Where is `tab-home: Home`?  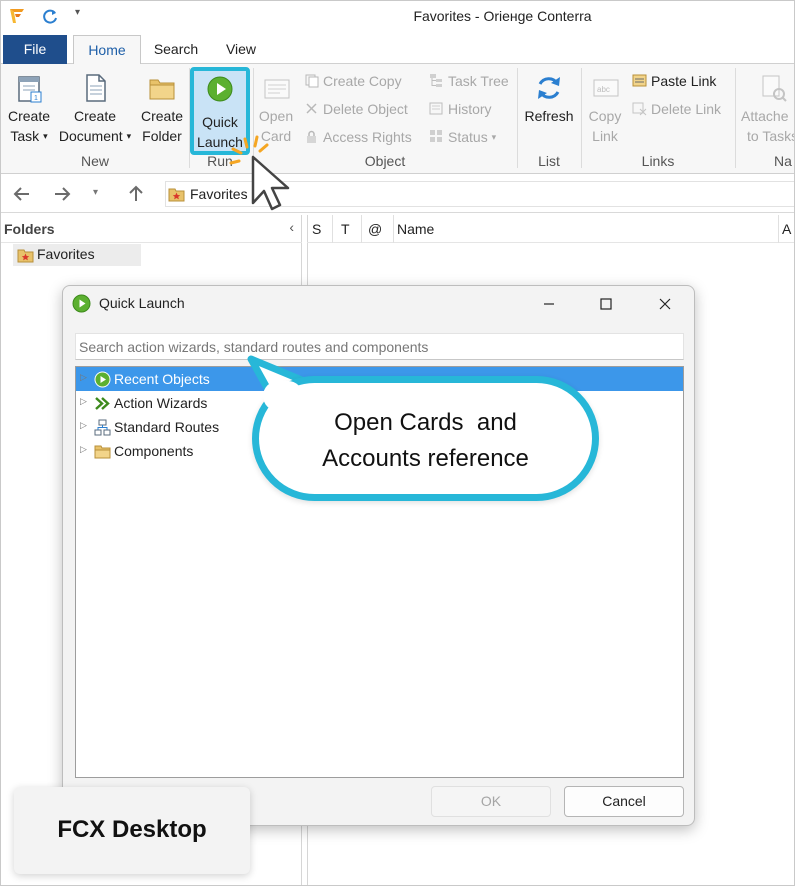 tab-home: Home is located at coordinates (107, 50).